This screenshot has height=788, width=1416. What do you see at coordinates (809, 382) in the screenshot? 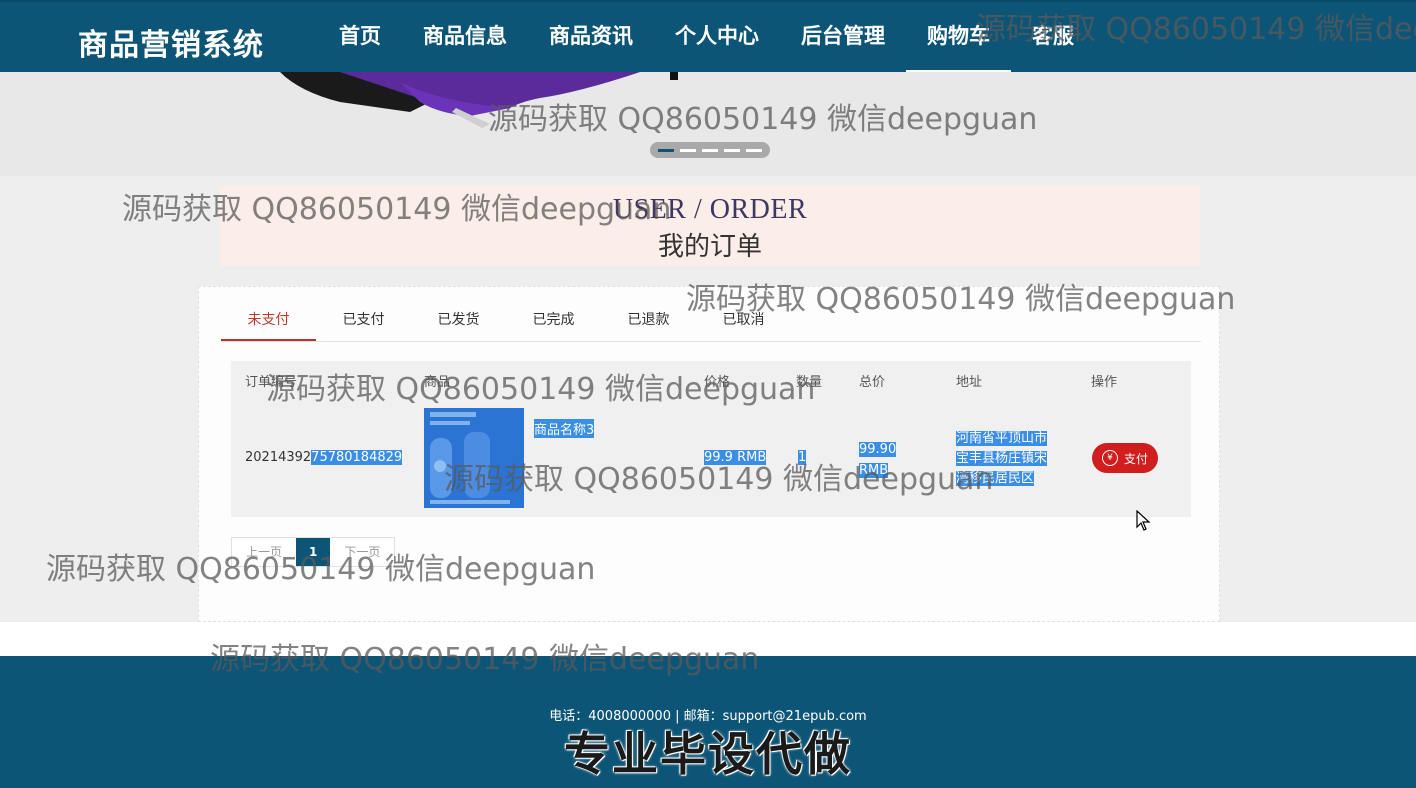
I see `col-quantity: 数量` at bounding box center [809, 382].